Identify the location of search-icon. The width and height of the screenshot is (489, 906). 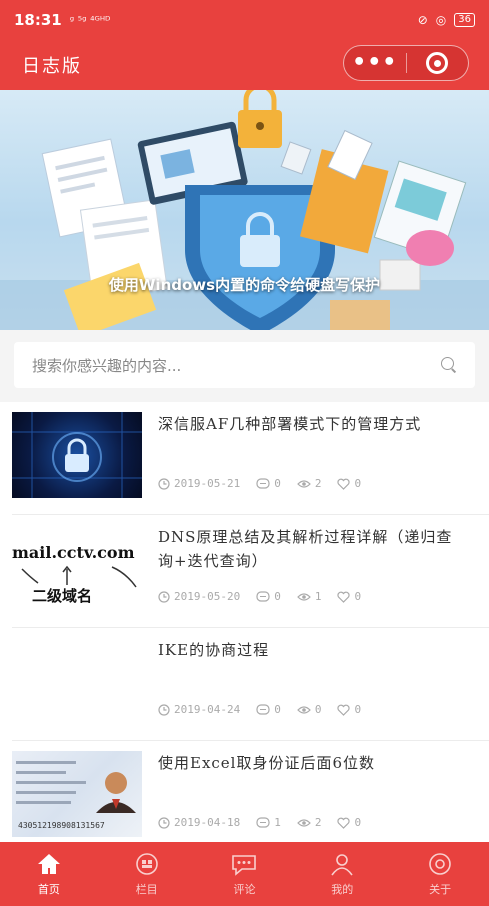
(449, 365).